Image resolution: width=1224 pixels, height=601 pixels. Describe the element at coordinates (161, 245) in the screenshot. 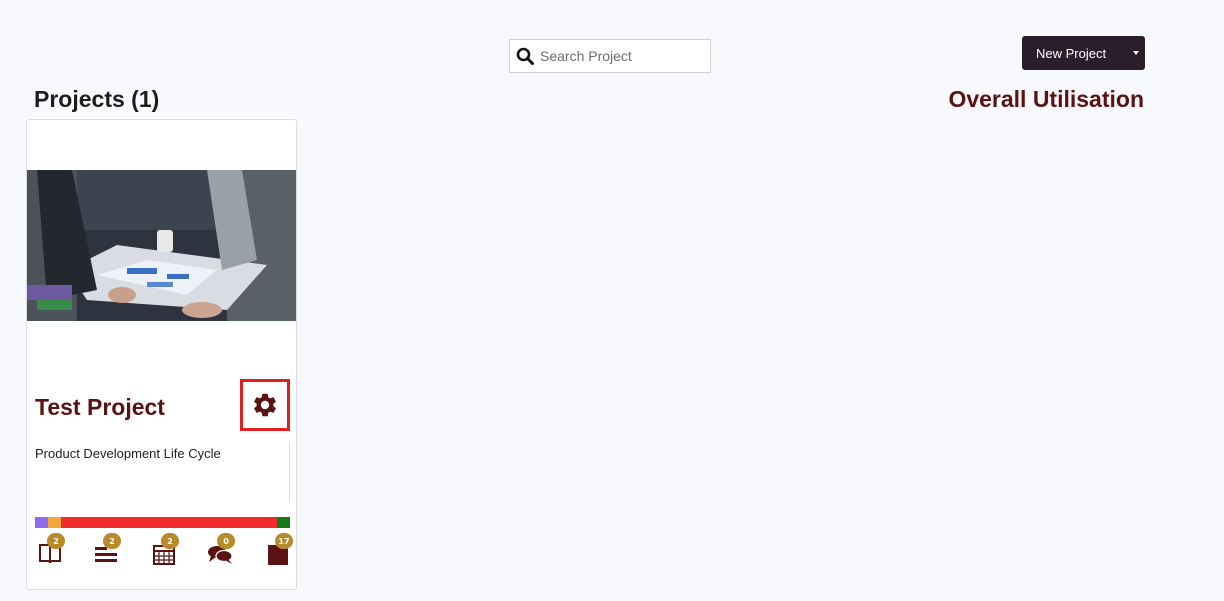

I see `project-image` at that location.